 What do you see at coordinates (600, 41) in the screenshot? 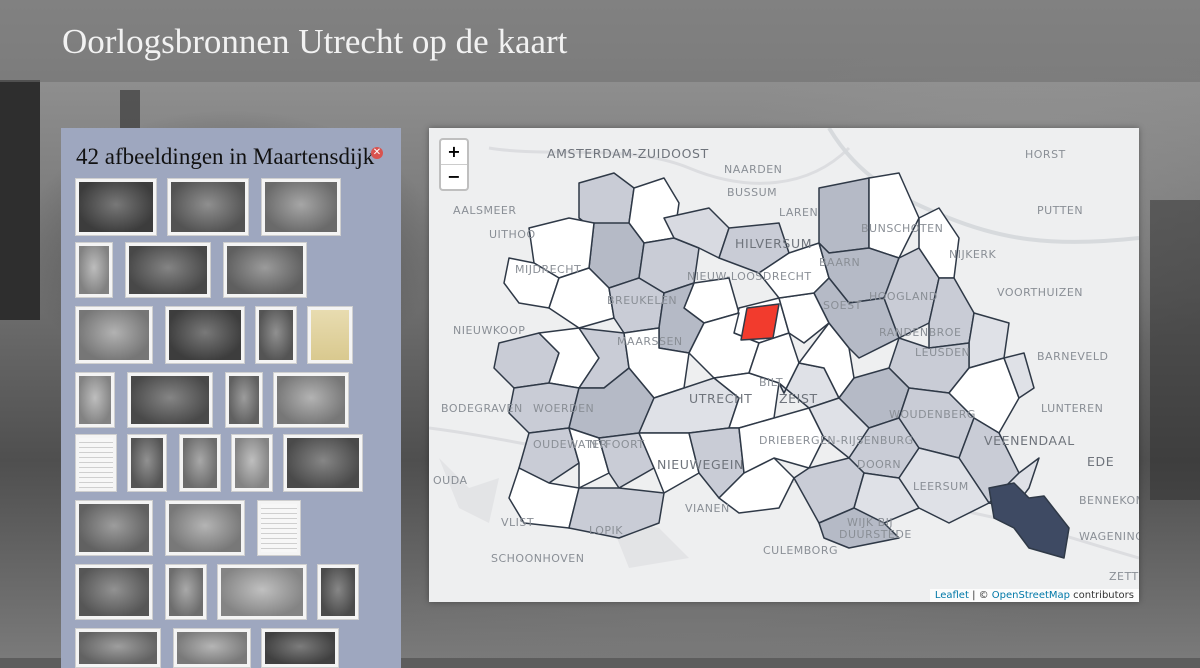
I see `site-header: Oorlogsbronnen Utrecht op de kaart` at bounding box center [600, 41].